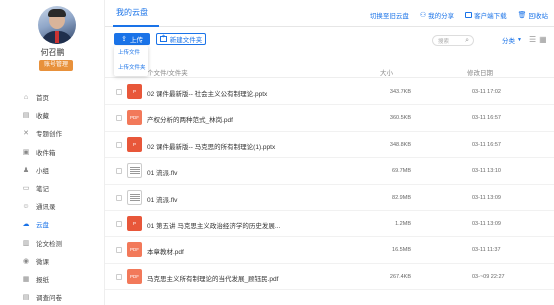  Describe the element at coordinates (131, 68) in the screenshot. I see `upload-folder-option: 上传文件夹` at that location.